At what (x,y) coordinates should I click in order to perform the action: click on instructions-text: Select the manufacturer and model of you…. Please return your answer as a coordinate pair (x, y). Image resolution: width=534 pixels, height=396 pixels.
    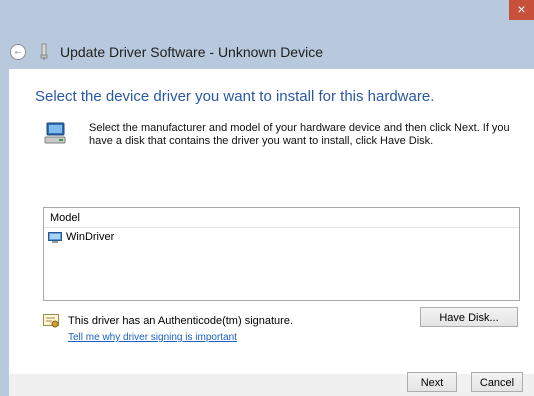
    Looking at the image, I should click on (299, 134).